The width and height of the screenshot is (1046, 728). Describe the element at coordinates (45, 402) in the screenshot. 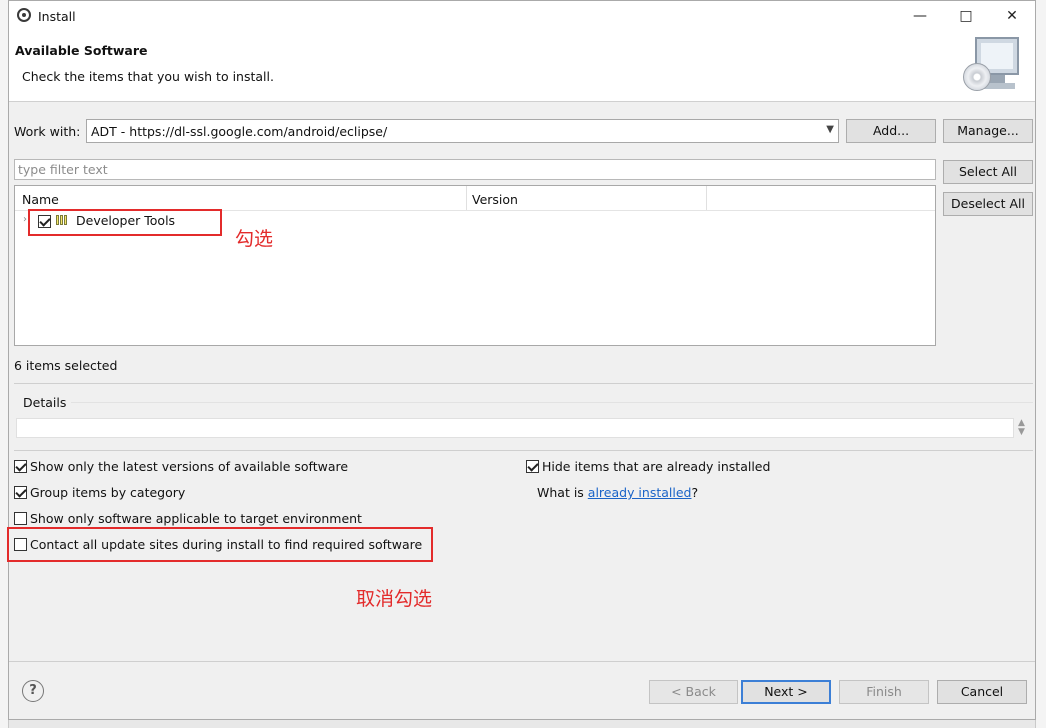

I see `details-label: Details` at that location.